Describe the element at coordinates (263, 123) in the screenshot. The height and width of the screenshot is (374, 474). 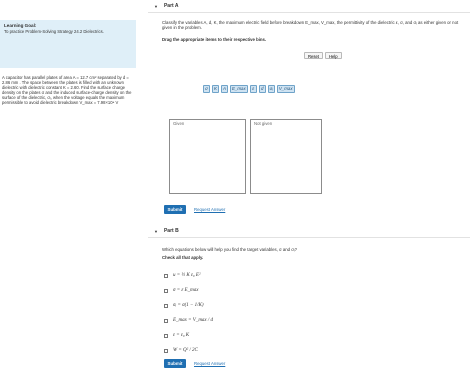
I see `bin-not-given-label: Not given` at that location.